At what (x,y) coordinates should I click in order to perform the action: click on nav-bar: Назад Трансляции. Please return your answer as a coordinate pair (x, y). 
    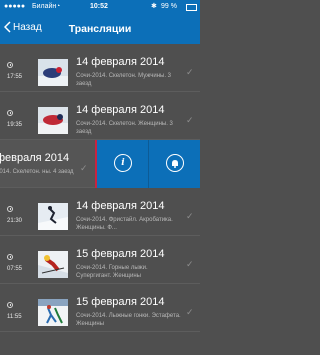
    Looking at the image, I should click on (100, 29).